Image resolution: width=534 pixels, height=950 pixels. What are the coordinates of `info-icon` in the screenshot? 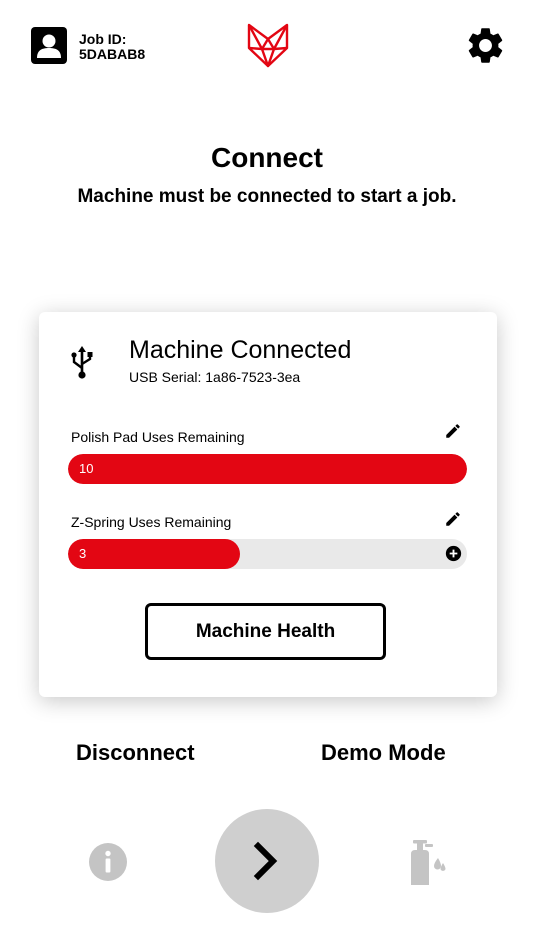 It's located at (108, 862).